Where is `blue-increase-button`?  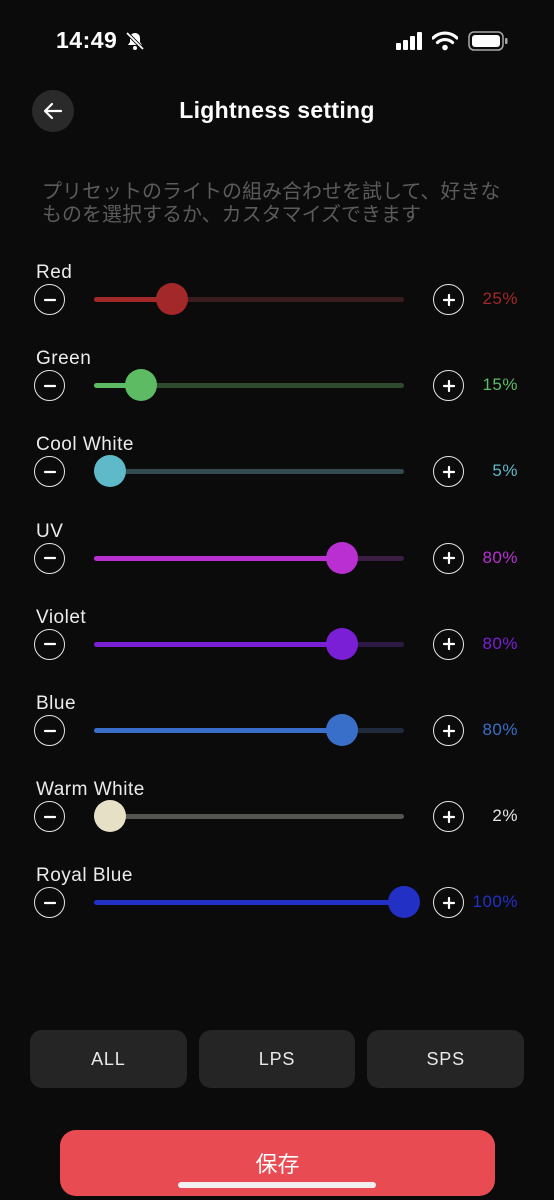 blue-increase-button is located at coordinates (448, 730).